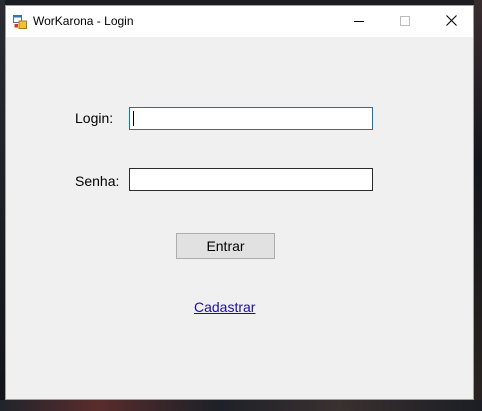  I want to click on text-caret, so click(133, 118).